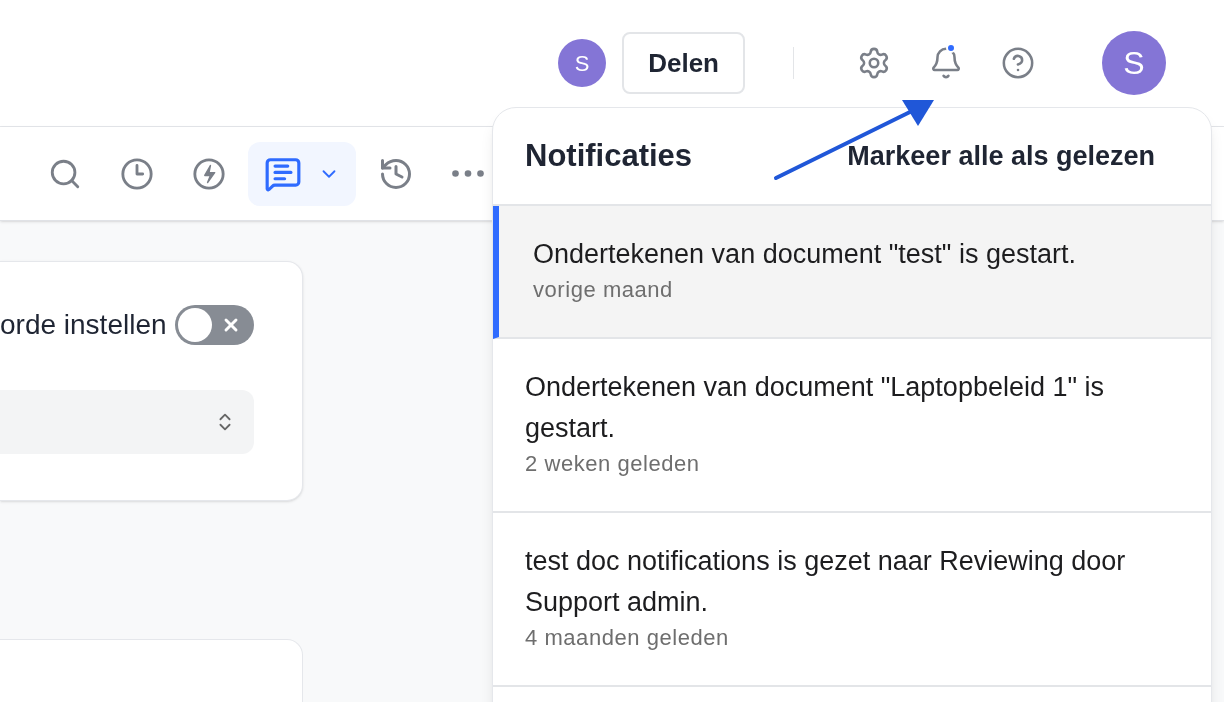 The image size is (1224, 702). Describe the element at coordinates (214, 325) in the screenshot. I see `toggle-switch` at that location.